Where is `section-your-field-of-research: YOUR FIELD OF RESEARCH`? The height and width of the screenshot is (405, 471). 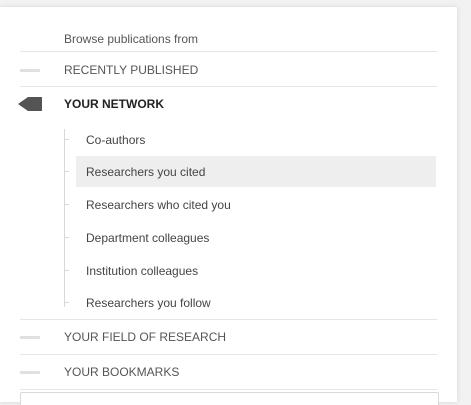 section-your-field-of-research: YOUR FIELD OF RESEARCH is located at coordinates (218, 337).